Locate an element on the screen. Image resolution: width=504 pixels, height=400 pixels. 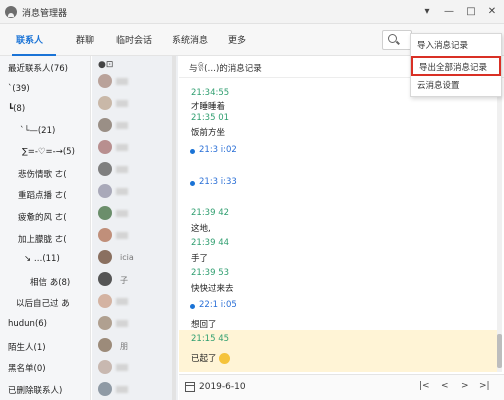
message-text-content: 已起了 is located at coordinates (204, 359).